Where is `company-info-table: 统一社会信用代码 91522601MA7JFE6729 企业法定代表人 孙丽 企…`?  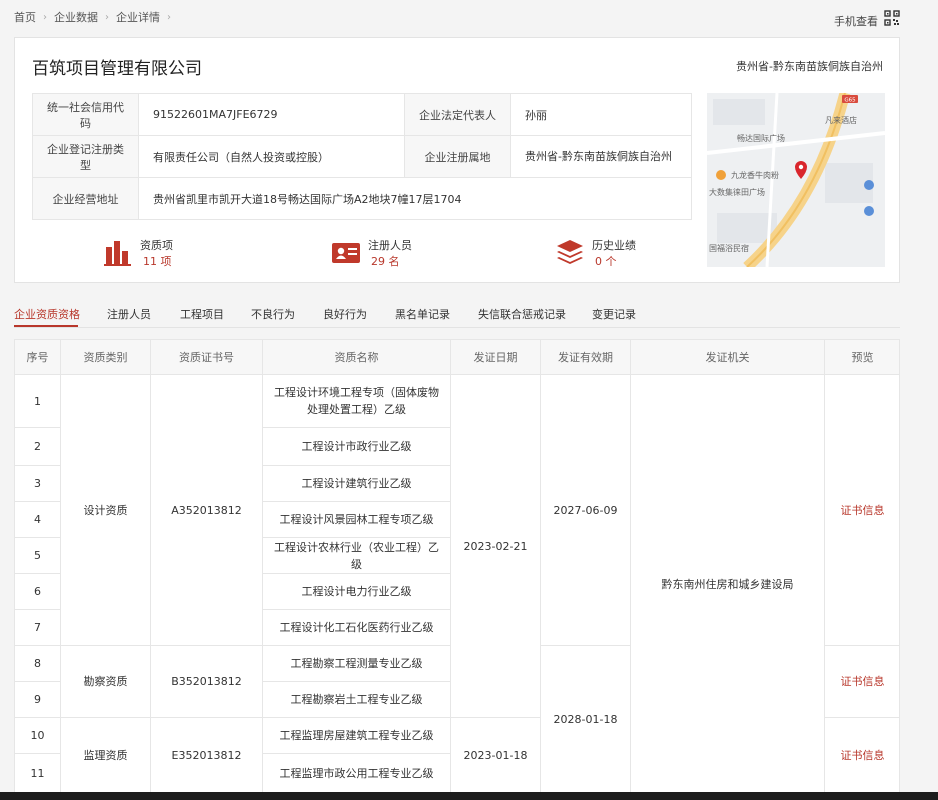
company-info-table: 统一社会信用代码 91522601MA7JFE6729 企业法定代表人 孙丽 企… is located at coordinates (362, 156).